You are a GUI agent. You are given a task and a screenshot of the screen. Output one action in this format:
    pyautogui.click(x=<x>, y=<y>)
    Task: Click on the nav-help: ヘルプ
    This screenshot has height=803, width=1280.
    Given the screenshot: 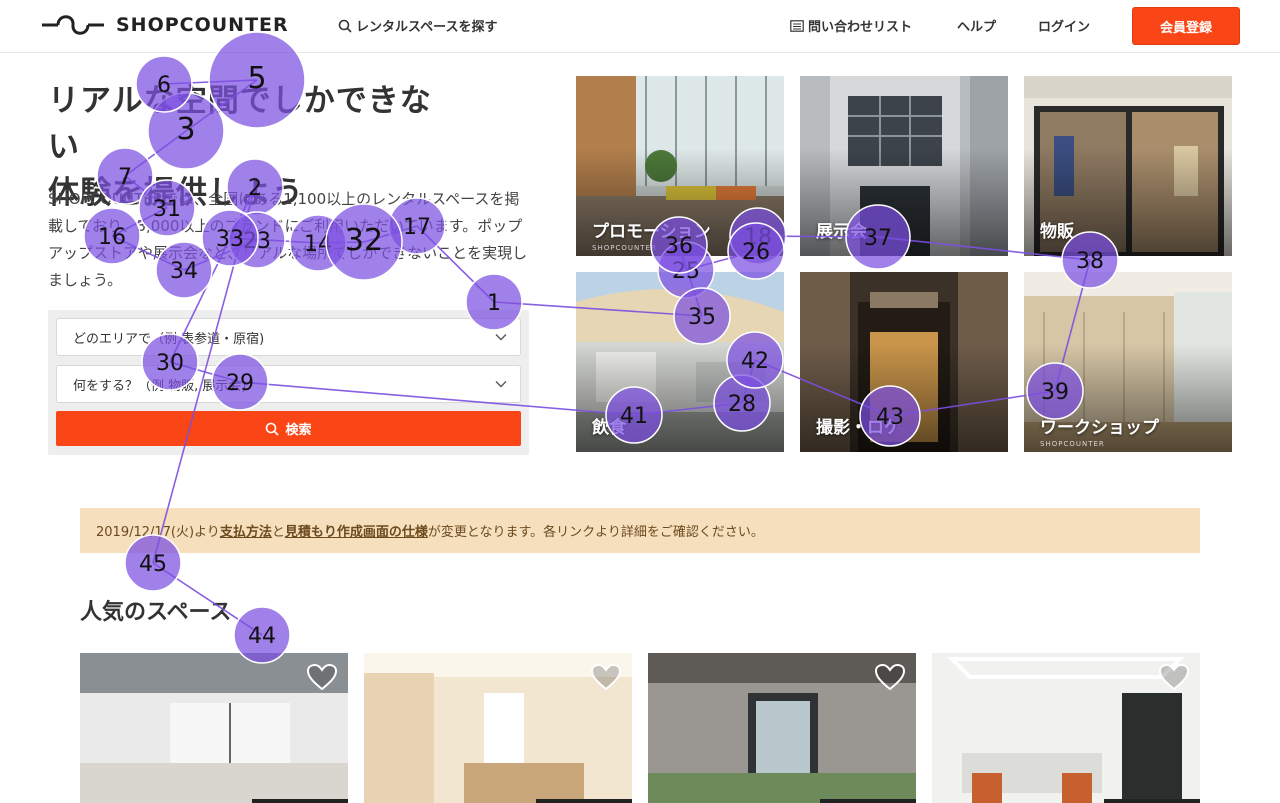 What is the action you would take?
    pyautogui.click(x=976, y=25)
    